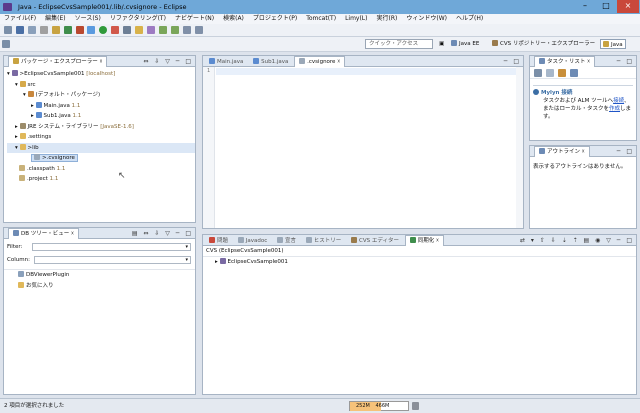 This screenshot has height=413, width=640. I want to click on db-tree-controls: ▤ ⇔ ⇩ ▽ ─ □, so click(162, 233).